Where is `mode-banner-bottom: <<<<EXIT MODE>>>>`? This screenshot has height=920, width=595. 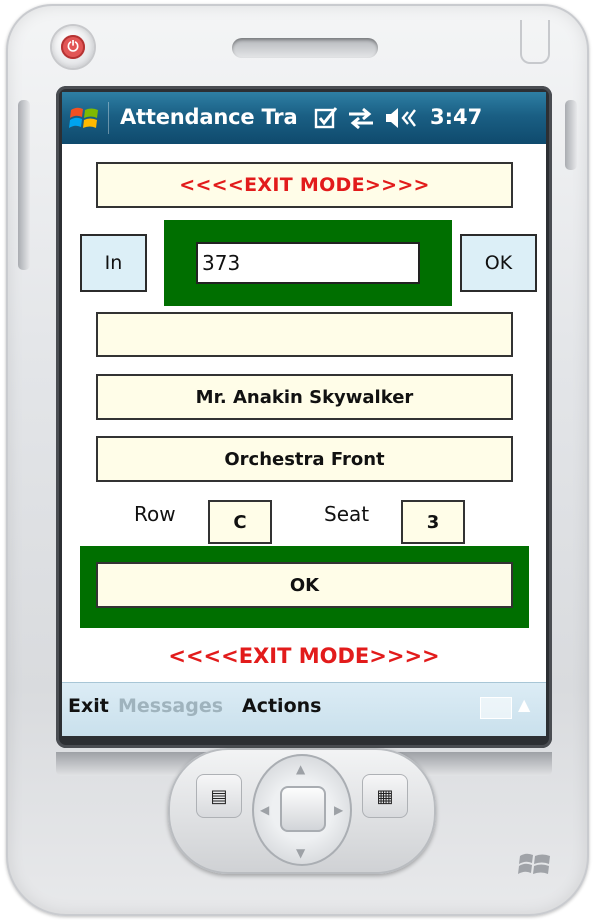 mode-banner-bottom: <<<<EXIT MODE>>>> is located at coordinates (304, 656).